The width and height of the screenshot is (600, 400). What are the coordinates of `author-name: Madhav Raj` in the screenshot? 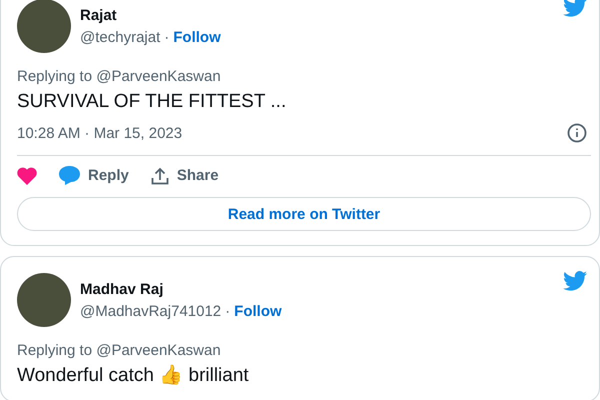 It's located at (122, 289).